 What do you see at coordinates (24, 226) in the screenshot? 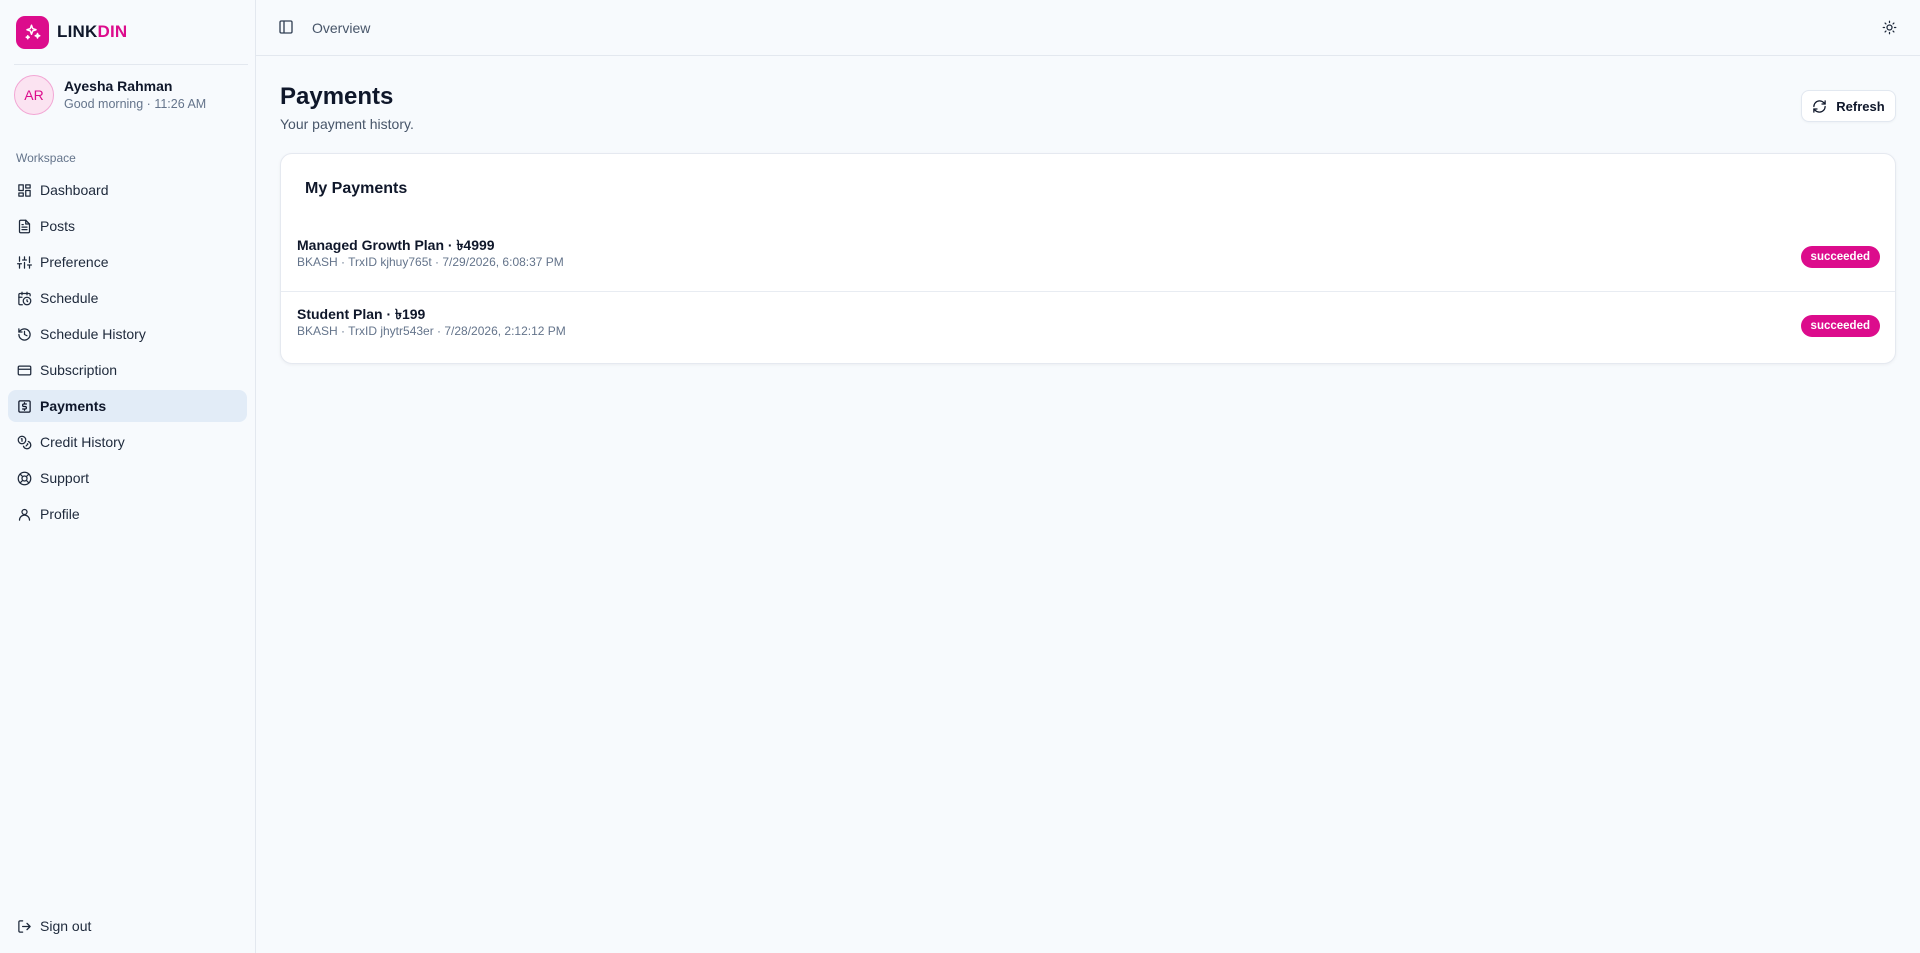
I see `file-text-icon` at bounding box center [24, 226].